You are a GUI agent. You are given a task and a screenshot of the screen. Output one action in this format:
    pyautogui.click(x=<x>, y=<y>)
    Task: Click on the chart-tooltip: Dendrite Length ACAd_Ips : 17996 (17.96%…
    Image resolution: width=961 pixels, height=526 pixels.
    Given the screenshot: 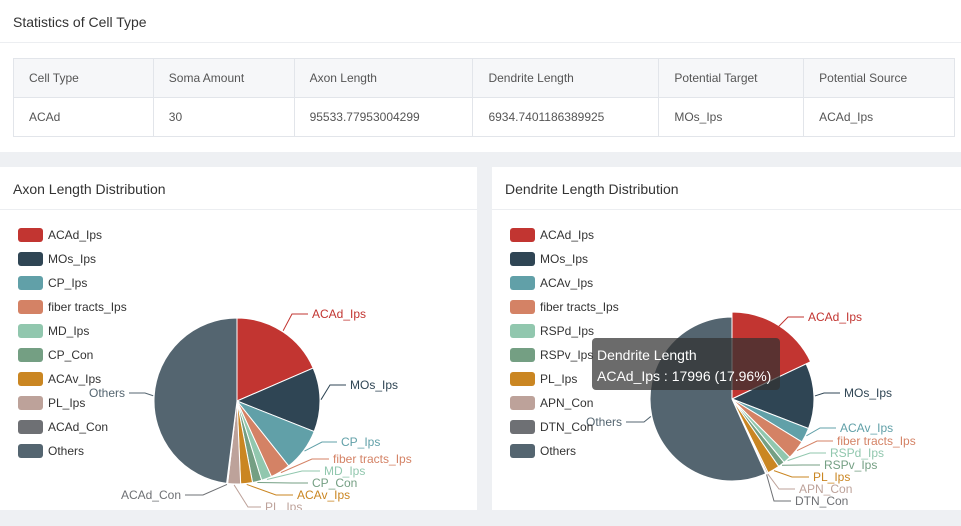 What is the action you would take?
    pyautogui.click(x=686, y=364)
    